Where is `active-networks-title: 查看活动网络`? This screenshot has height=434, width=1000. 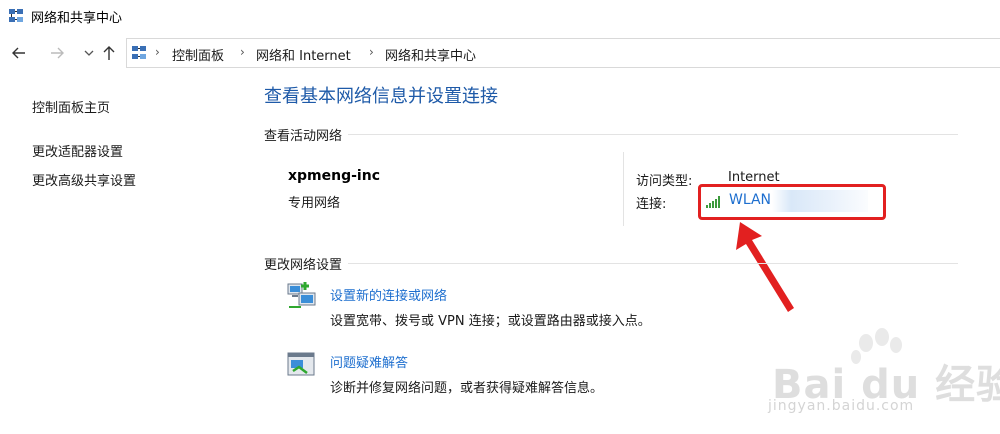 active-networks-title: 查看活动网络 is located at coordinates (306, 134).